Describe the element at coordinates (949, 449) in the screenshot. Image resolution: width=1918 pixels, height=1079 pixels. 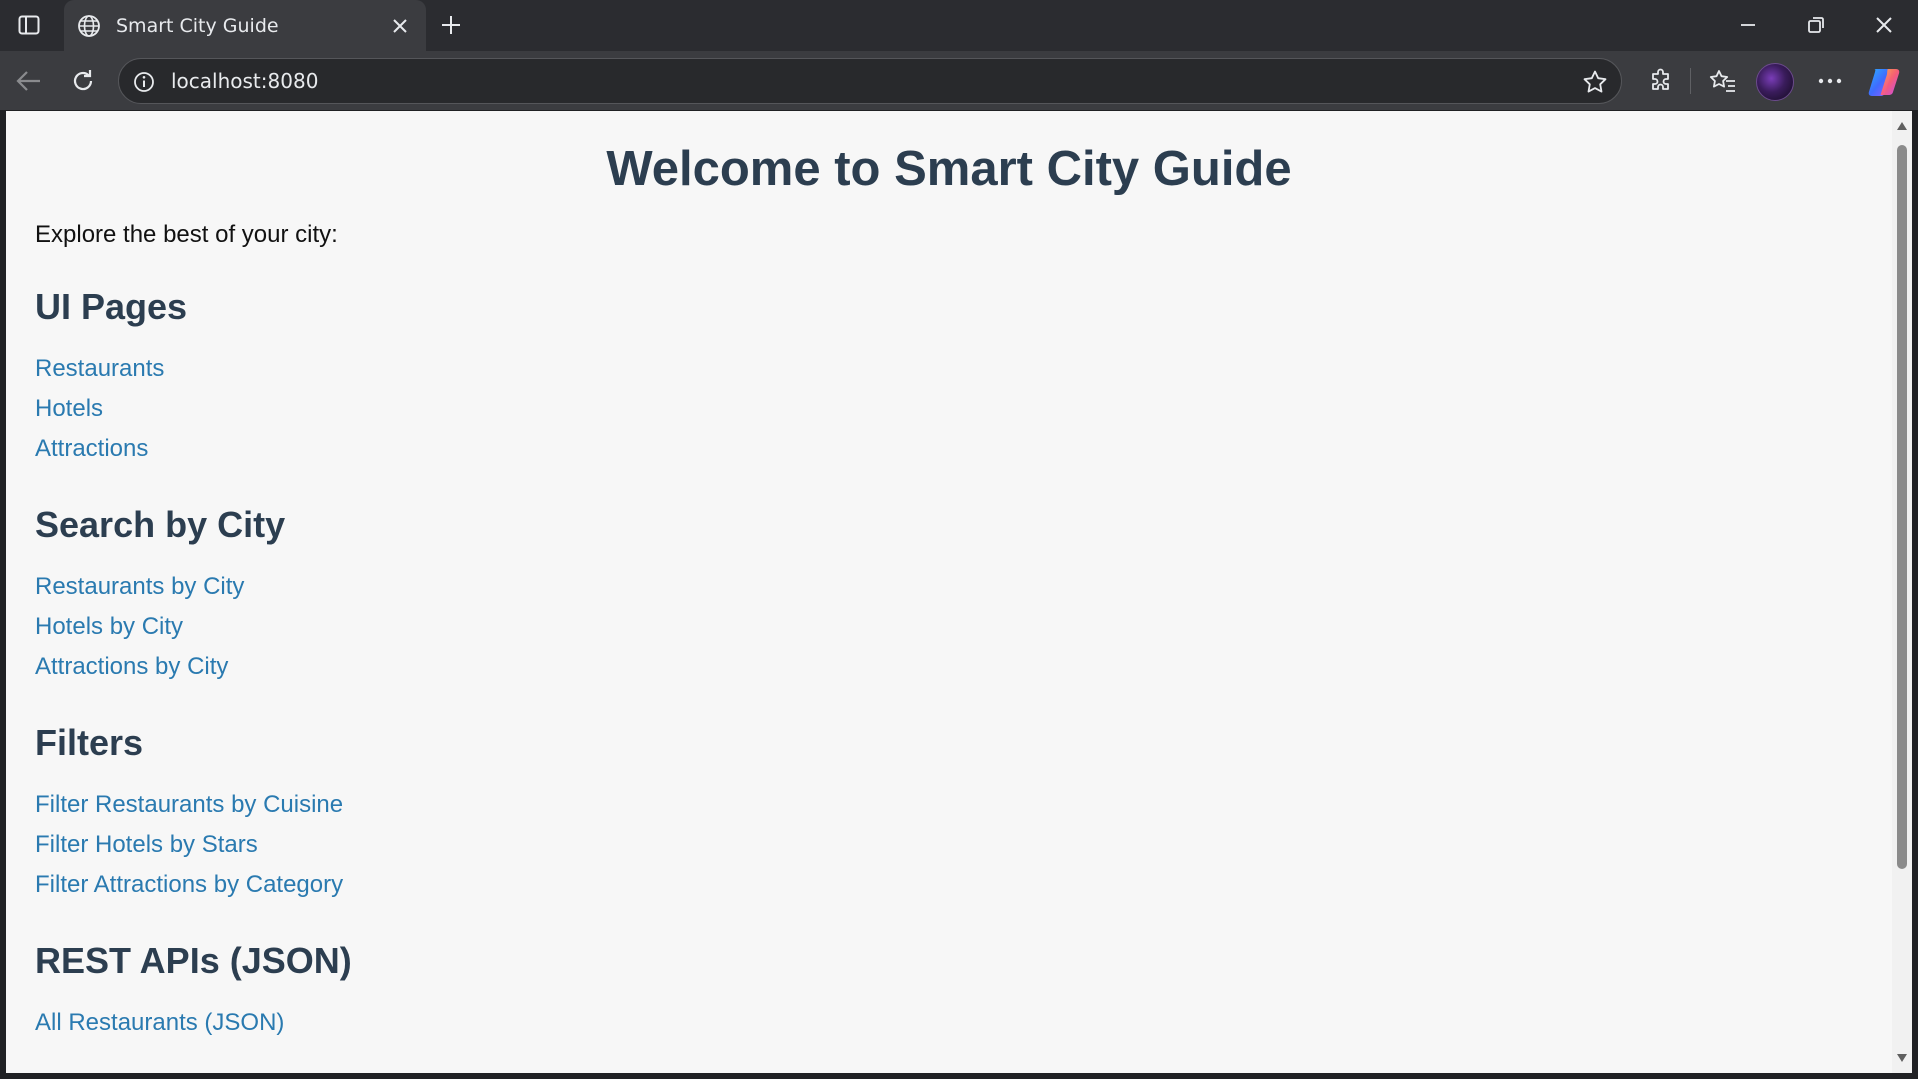
I see `link-attractions: Attractions` at that location.